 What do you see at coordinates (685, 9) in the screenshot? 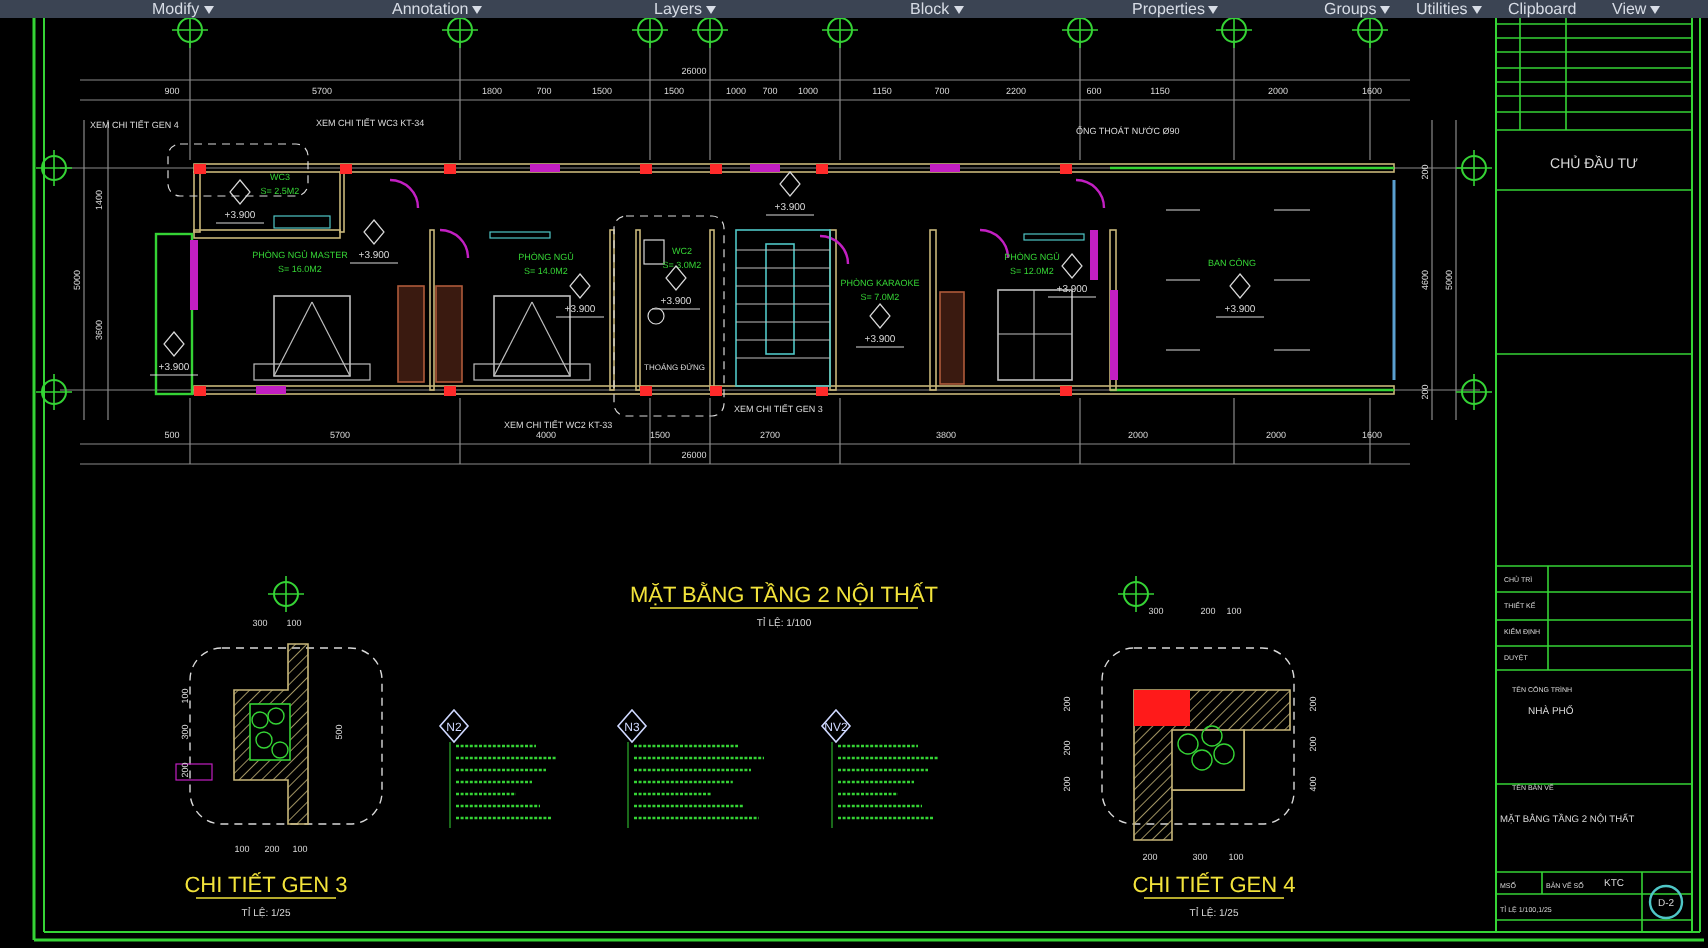
I see `ribbon-panel-tab: Layers` at bounding box center [685, 9].